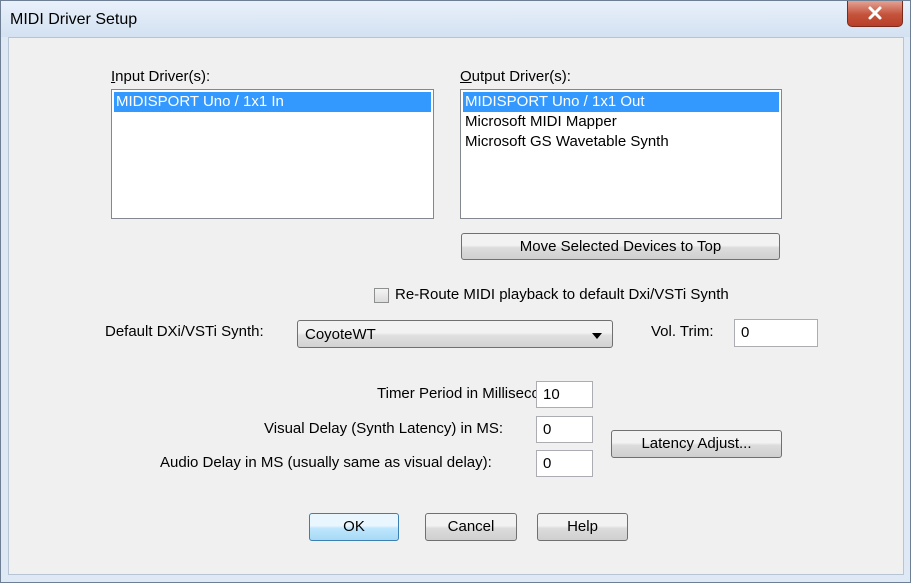 The height and width of the screenshot is (583, 911). Describe the element at coordinates (272, 154) in the screenshot. I see `input-drivers-list: MIDISPORT Uno / 1x1 In` at that location.